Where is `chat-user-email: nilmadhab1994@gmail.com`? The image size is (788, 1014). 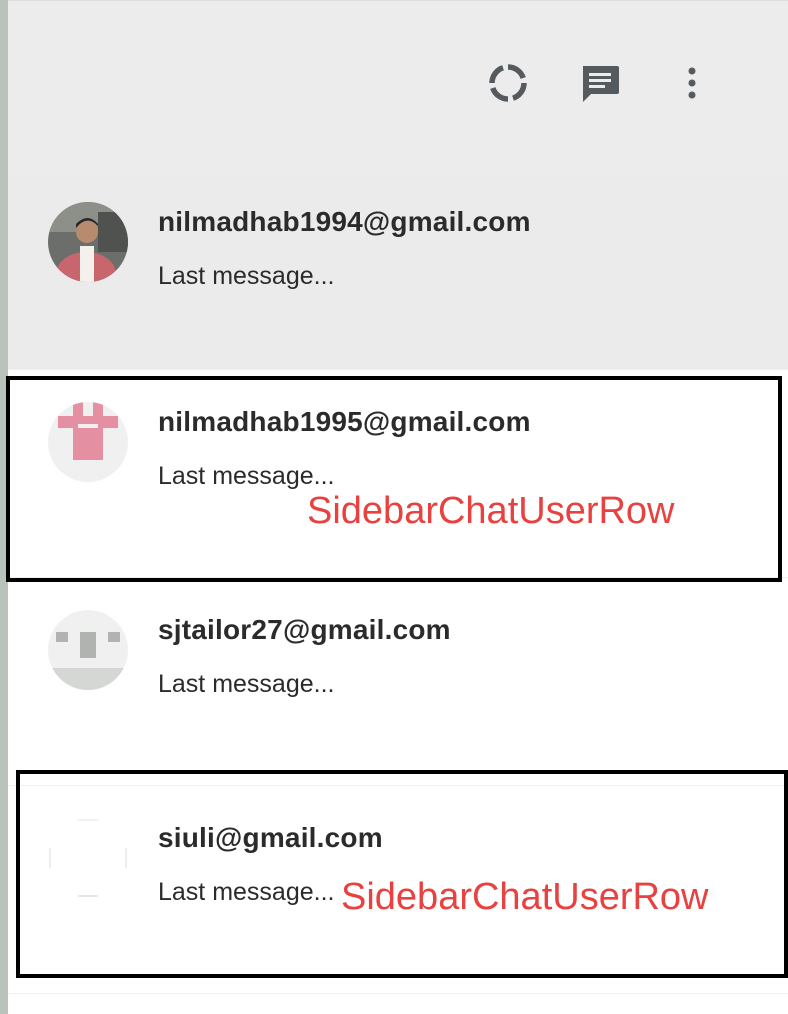 chat-user-email: nilmadhab1994@gmail.com is located at coordinates (344, 221).